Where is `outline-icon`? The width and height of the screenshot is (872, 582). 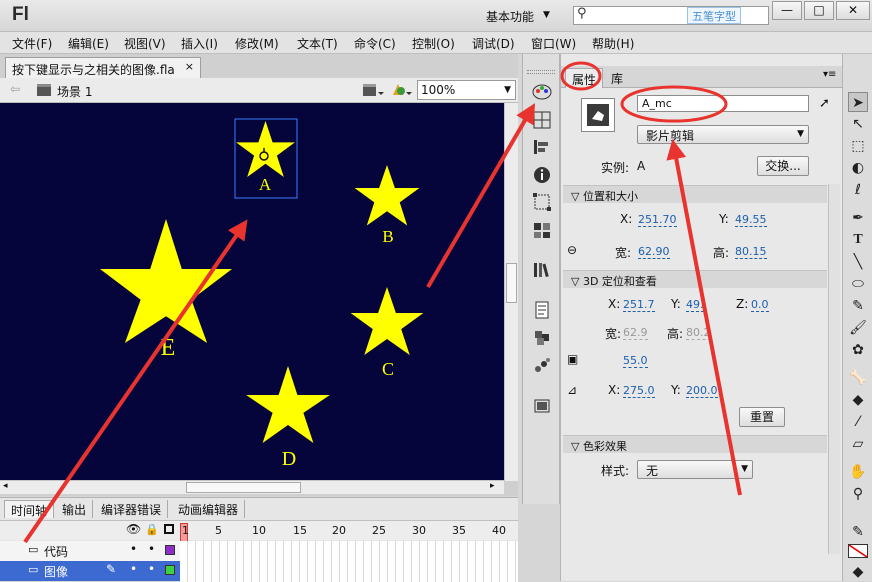
outline-icon is located at coordinates (169, 529).